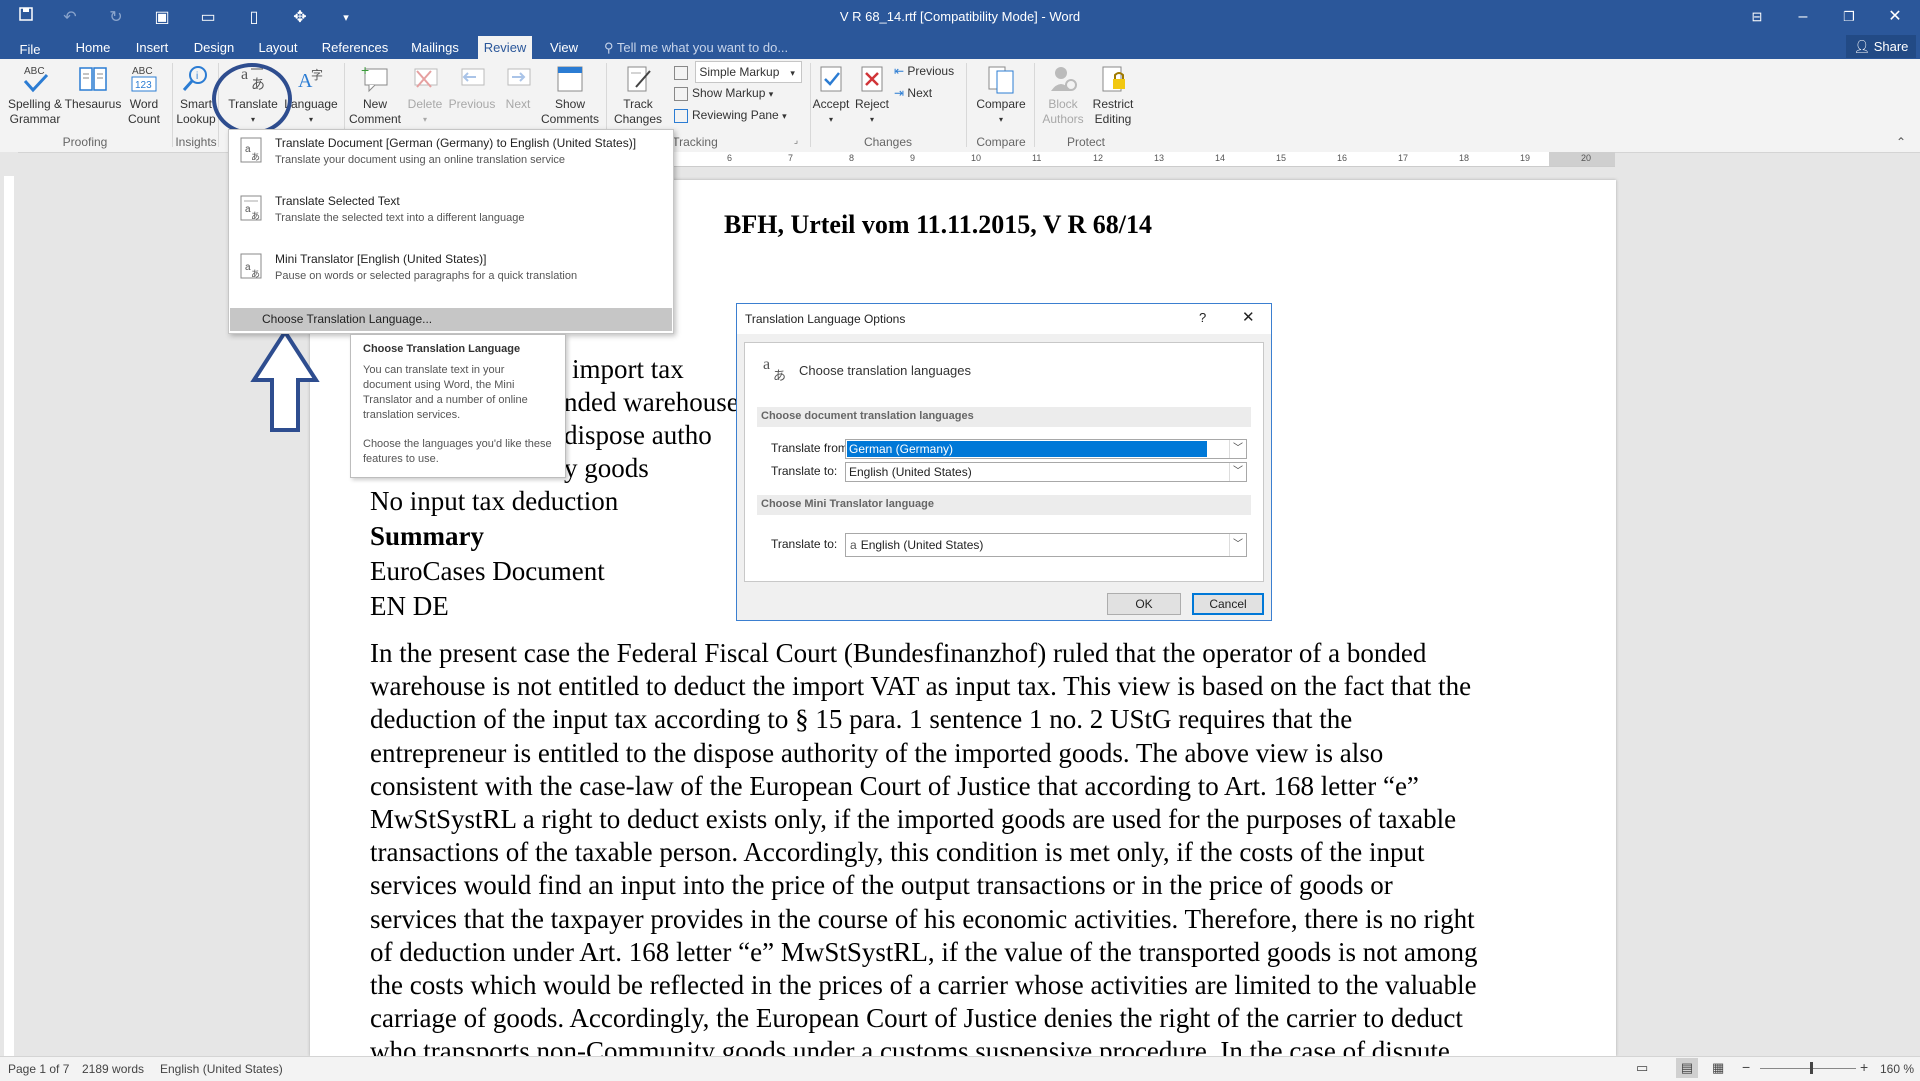 This screenshot has height=1081, width=1920. Describe the element at coordinates (1642, 1068) in the screenshot. I see `read-mode-icon: ▭` at that location.